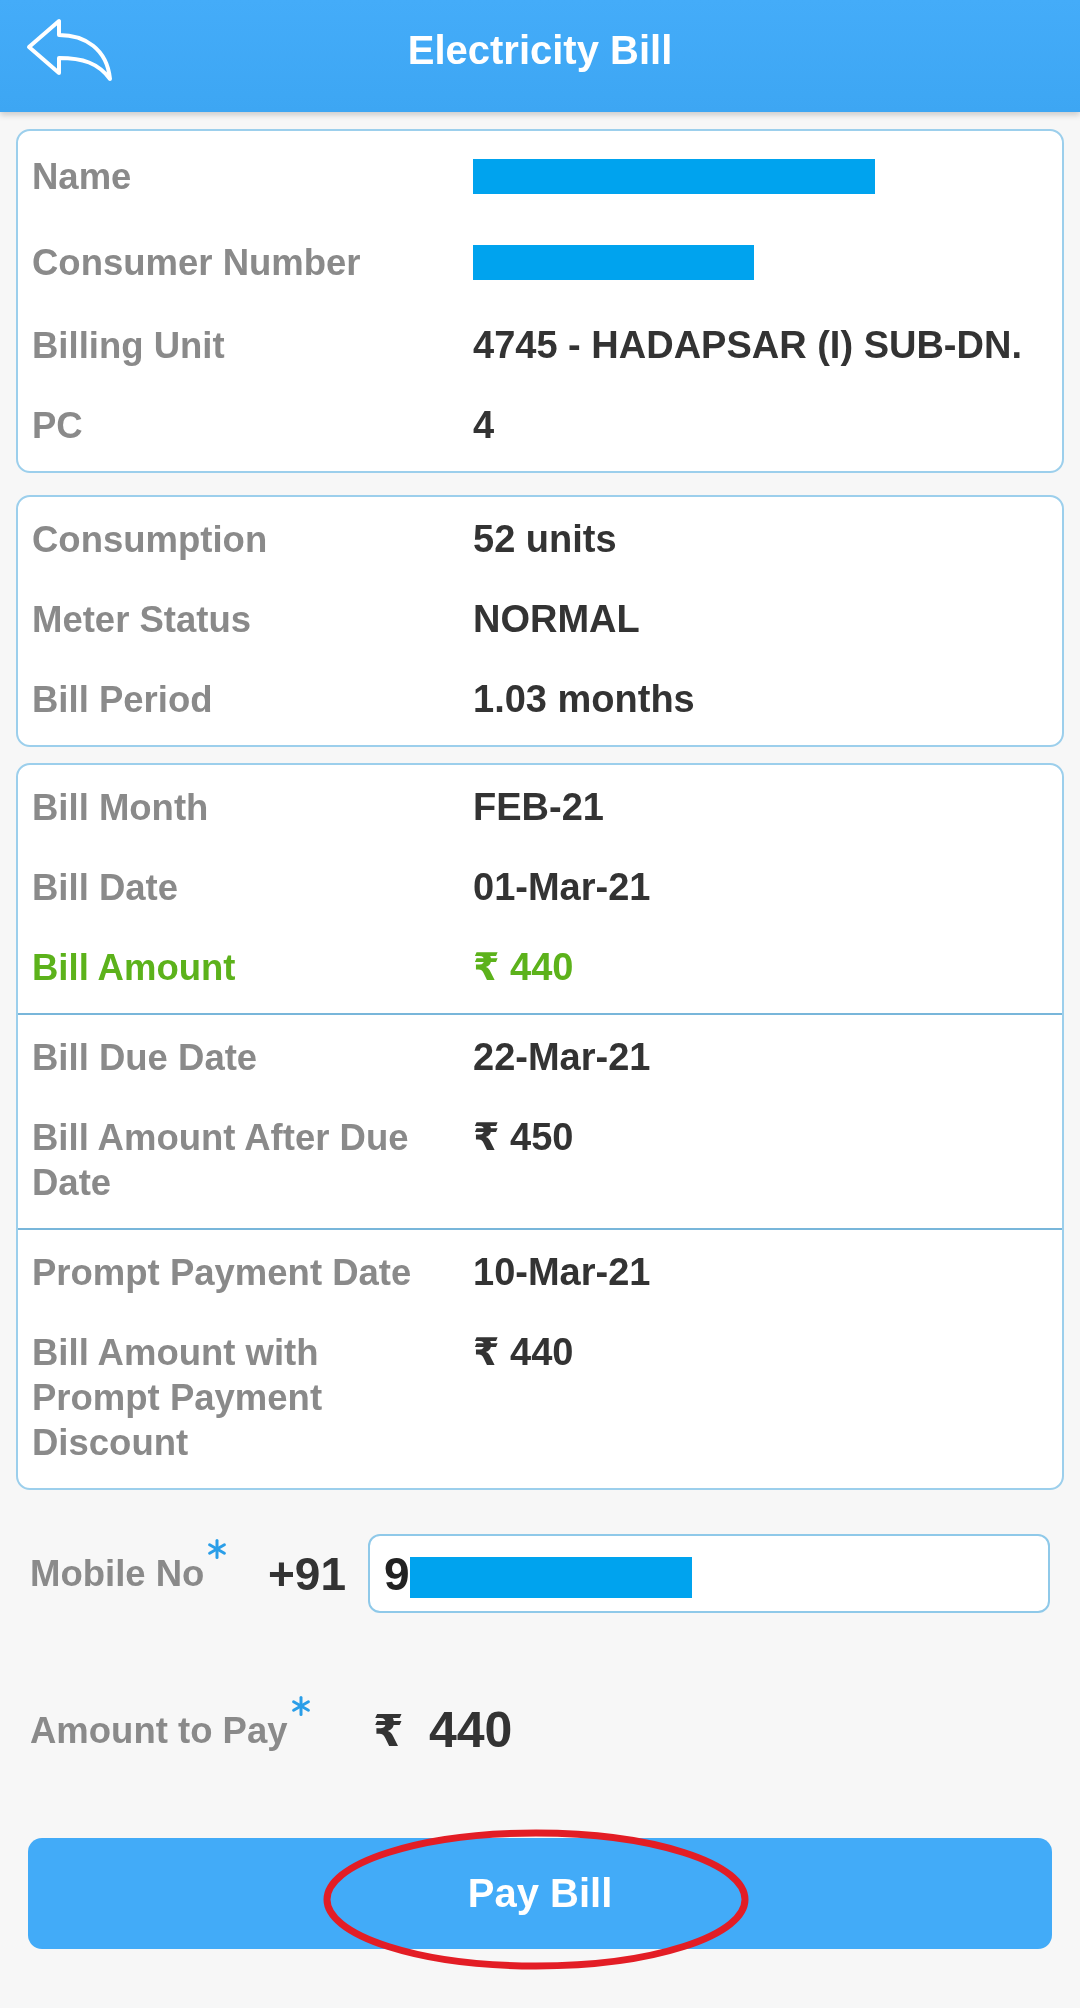 The height and width of the screenshot is (2008, 1080). Describe the element at coordinates (105, 888) in the screenshot. I see `field-label: Bill Date` at that location.